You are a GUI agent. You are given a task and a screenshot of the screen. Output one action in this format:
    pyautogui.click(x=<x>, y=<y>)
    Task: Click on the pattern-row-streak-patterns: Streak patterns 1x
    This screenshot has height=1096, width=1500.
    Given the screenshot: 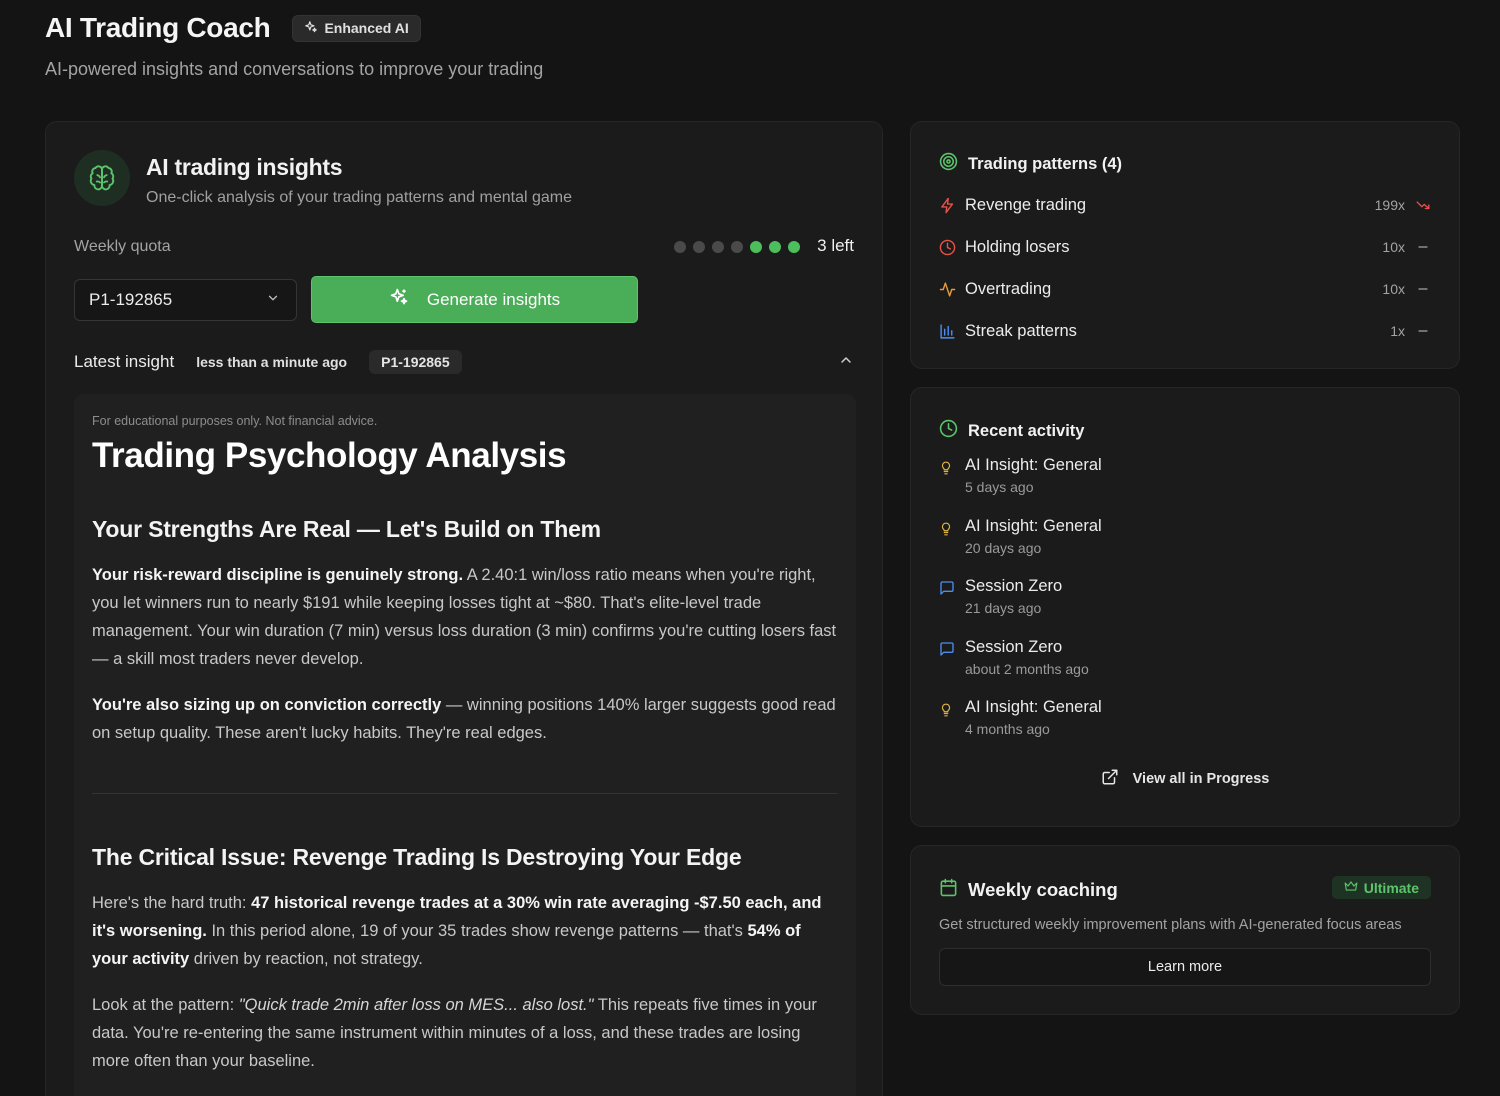 What is the action you would take?
    pyautogui.click(x=1185, y=331)
    